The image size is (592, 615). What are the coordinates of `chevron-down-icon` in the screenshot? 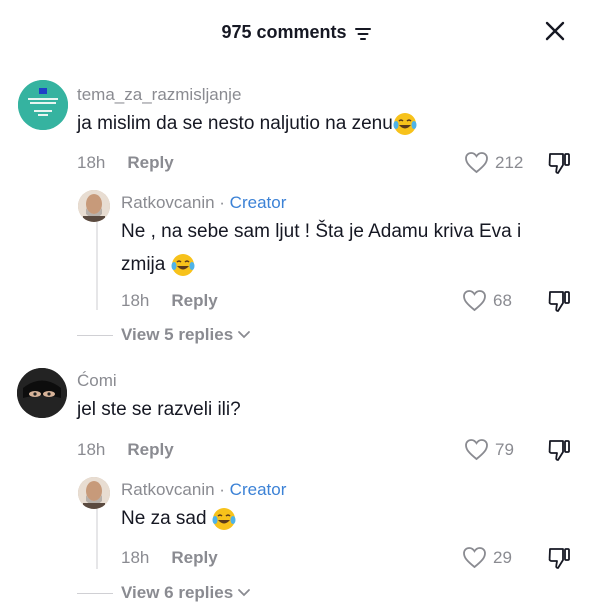 It's located at (244, 593).